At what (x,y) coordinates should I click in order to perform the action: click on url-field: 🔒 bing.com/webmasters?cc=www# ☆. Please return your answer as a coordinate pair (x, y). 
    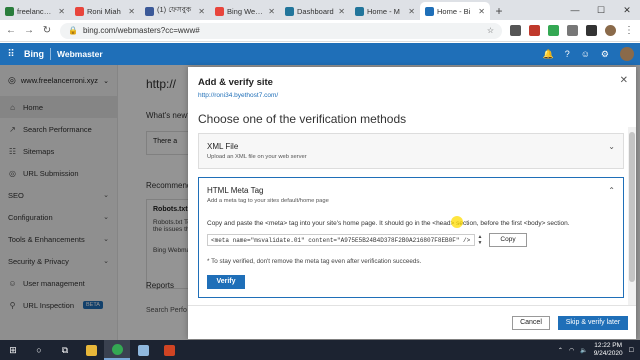
    Looking at the image, I should click on (281, 30).